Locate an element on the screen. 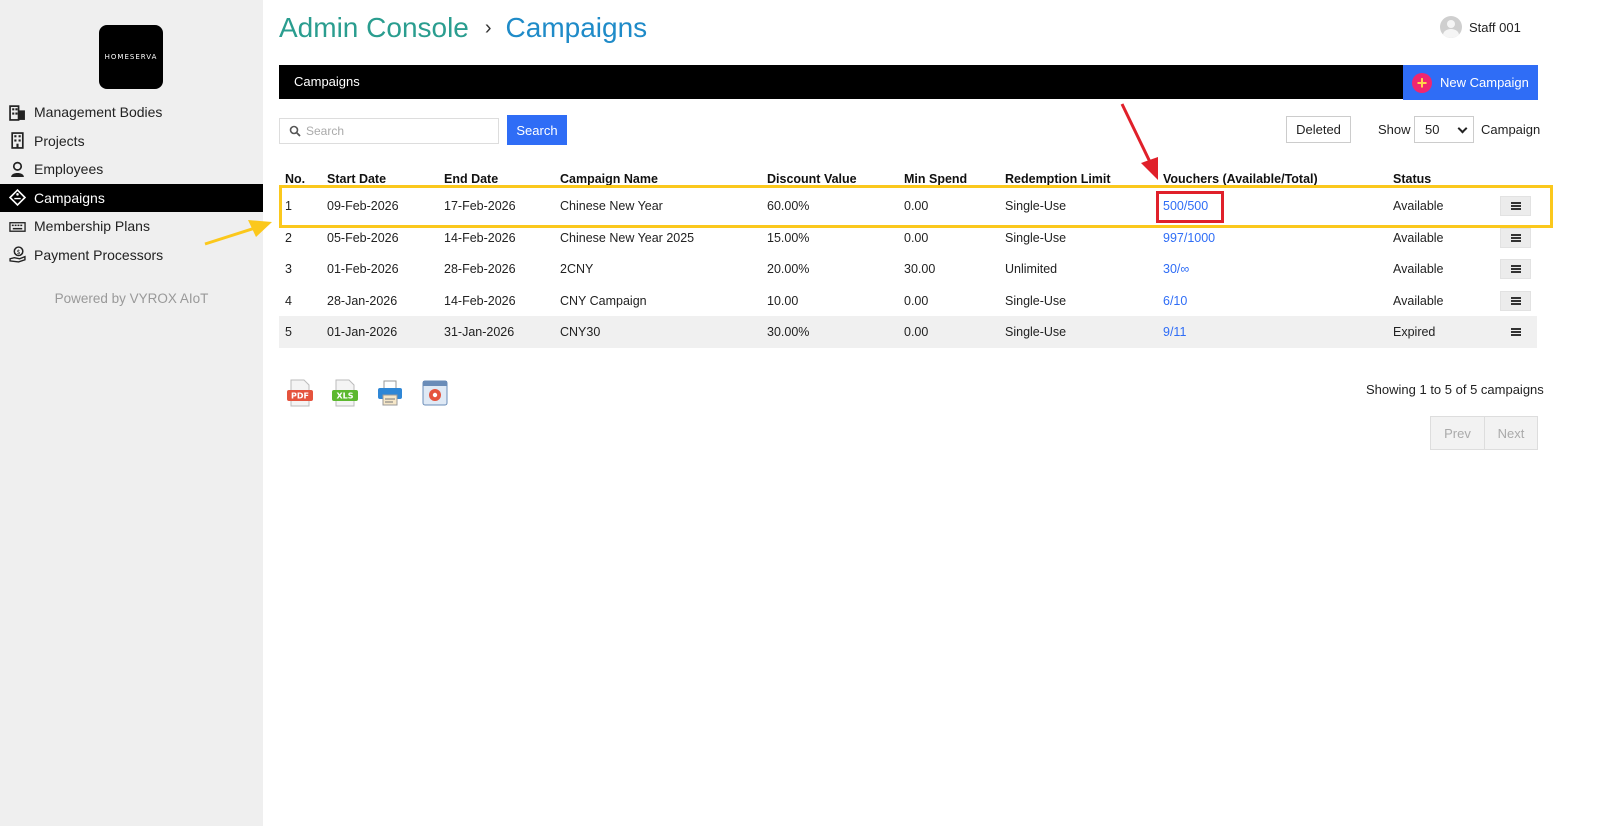 Image resolution: width=1600 pixels, height=826 pixels. pagination-summary: Showing 1 to 5 of 5 campaigns is located at coordinates (1455, 389).